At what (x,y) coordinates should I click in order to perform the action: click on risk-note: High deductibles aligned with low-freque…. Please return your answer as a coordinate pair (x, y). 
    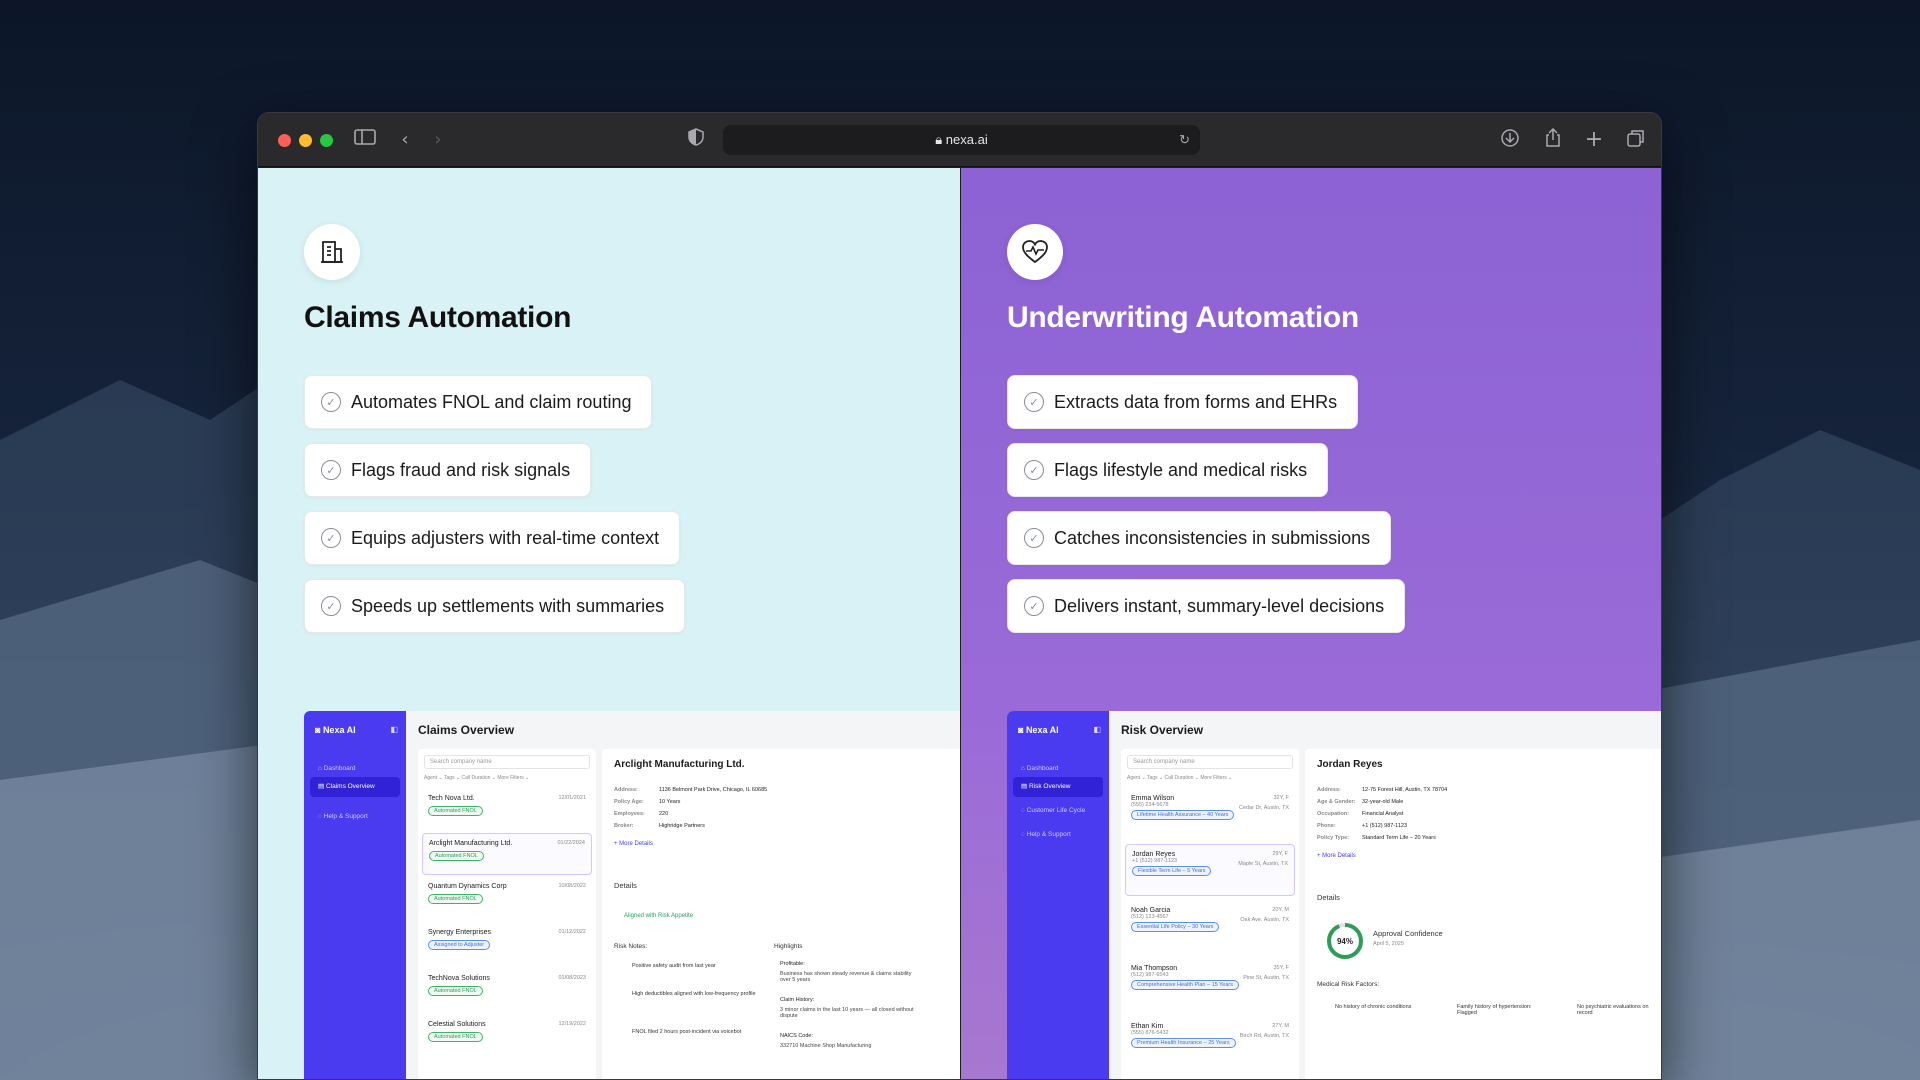
    Looking at the image, I should click on (694, 994).